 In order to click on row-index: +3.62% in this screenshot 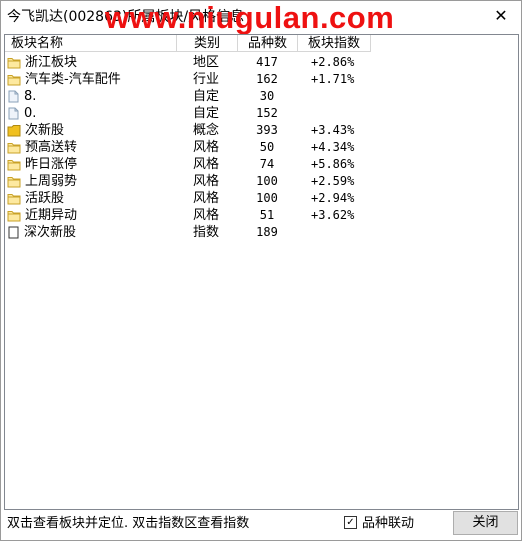, I will do `click(341, 215)`.